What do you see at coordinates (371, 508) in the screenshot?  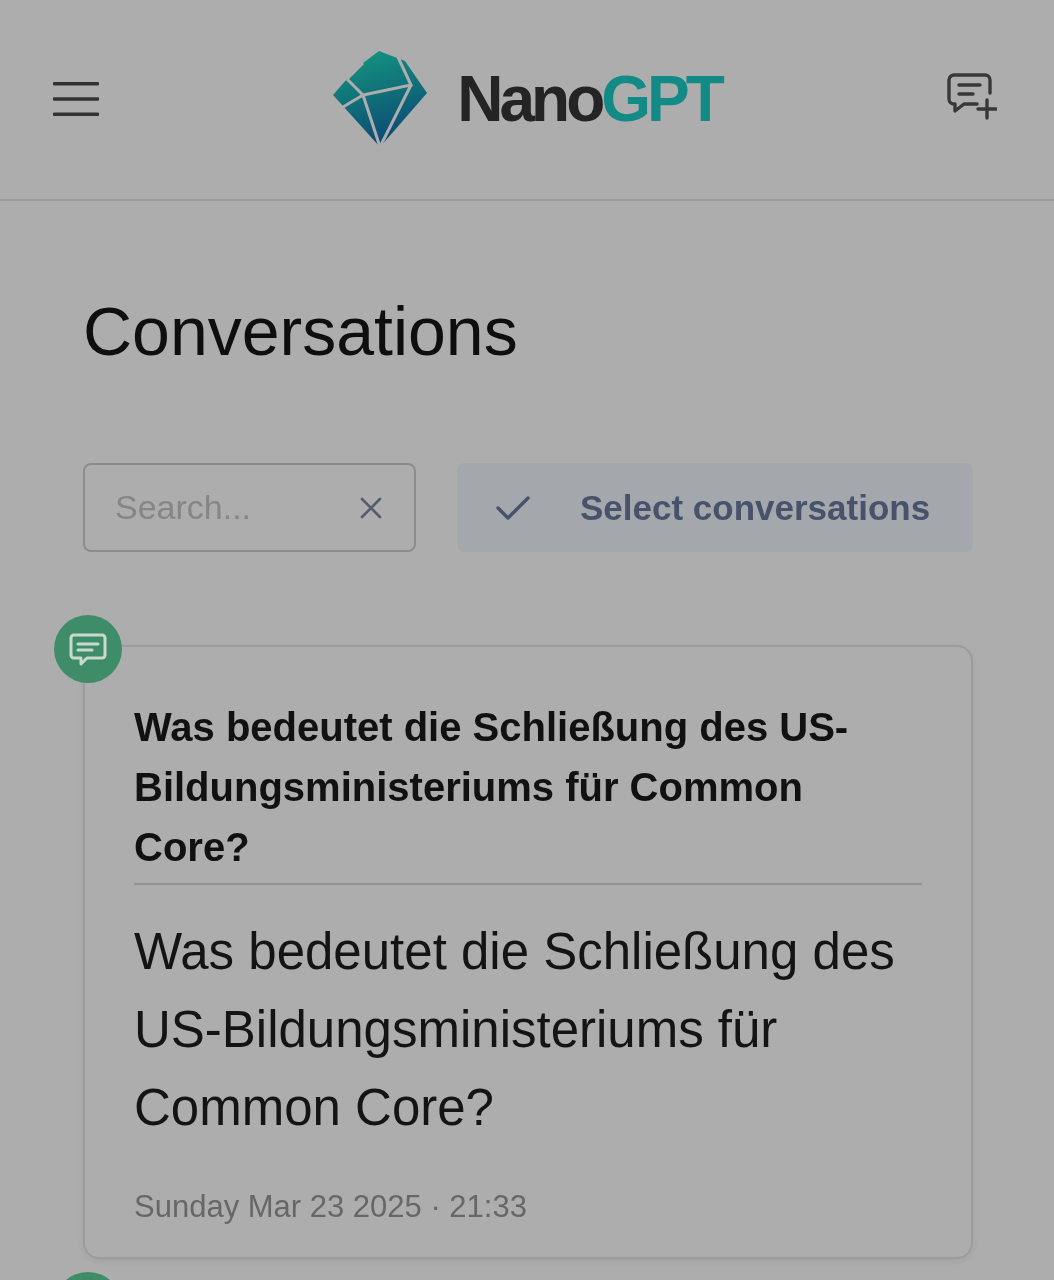 I see `close-icon` at bounding box center [371, 508].